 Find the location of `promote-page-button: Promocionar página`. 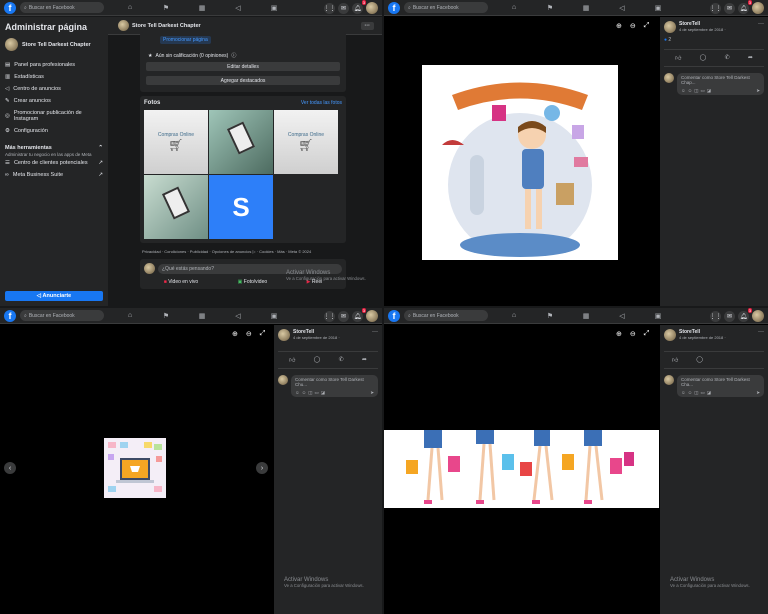

promote-page-button: Promocionar página is located at coordinates (185, 40).